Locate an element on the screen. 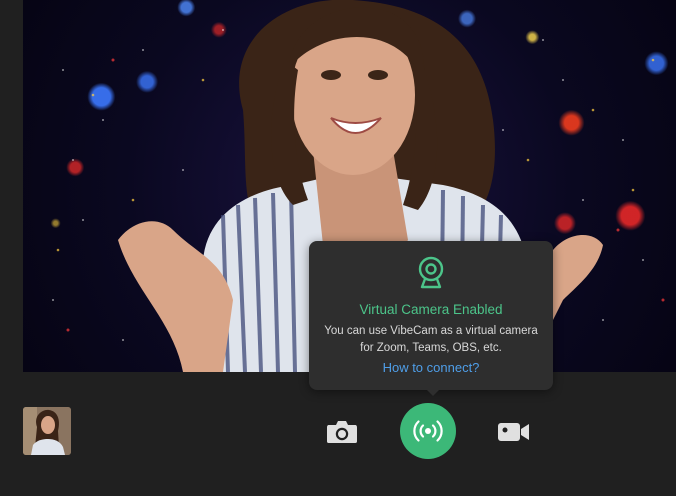 The height and width of the screenshot is (496, 676). gallery-thumbnail is located at coordinates (47, 431).